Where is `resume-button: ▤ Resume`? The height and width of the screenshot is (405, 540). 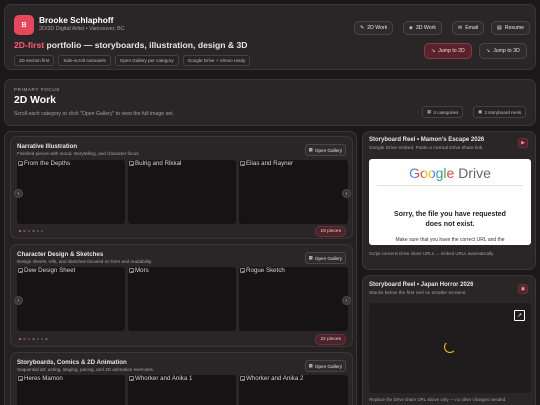 resume-button: ▤ Resume is located at coordinates (511, 28).